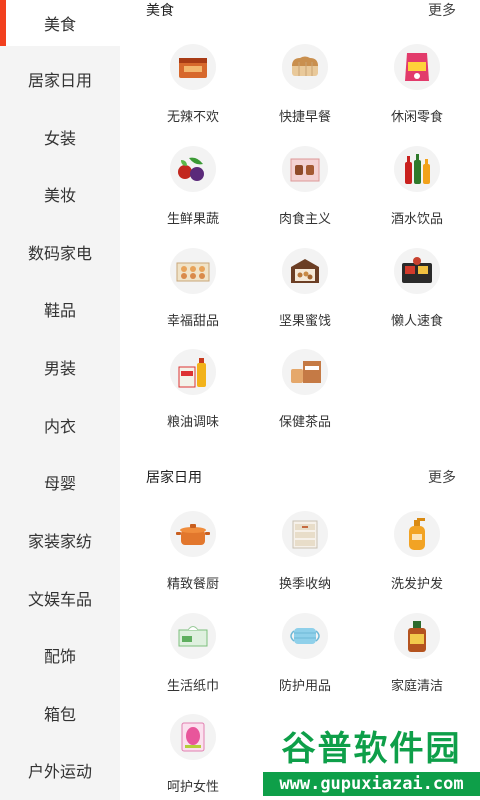 This screenshot has height=800, width=480. What do you see at coordinates (193, 372) in the screenshot?
I see `oil-rice-icon` at bounding box center [193, 372].